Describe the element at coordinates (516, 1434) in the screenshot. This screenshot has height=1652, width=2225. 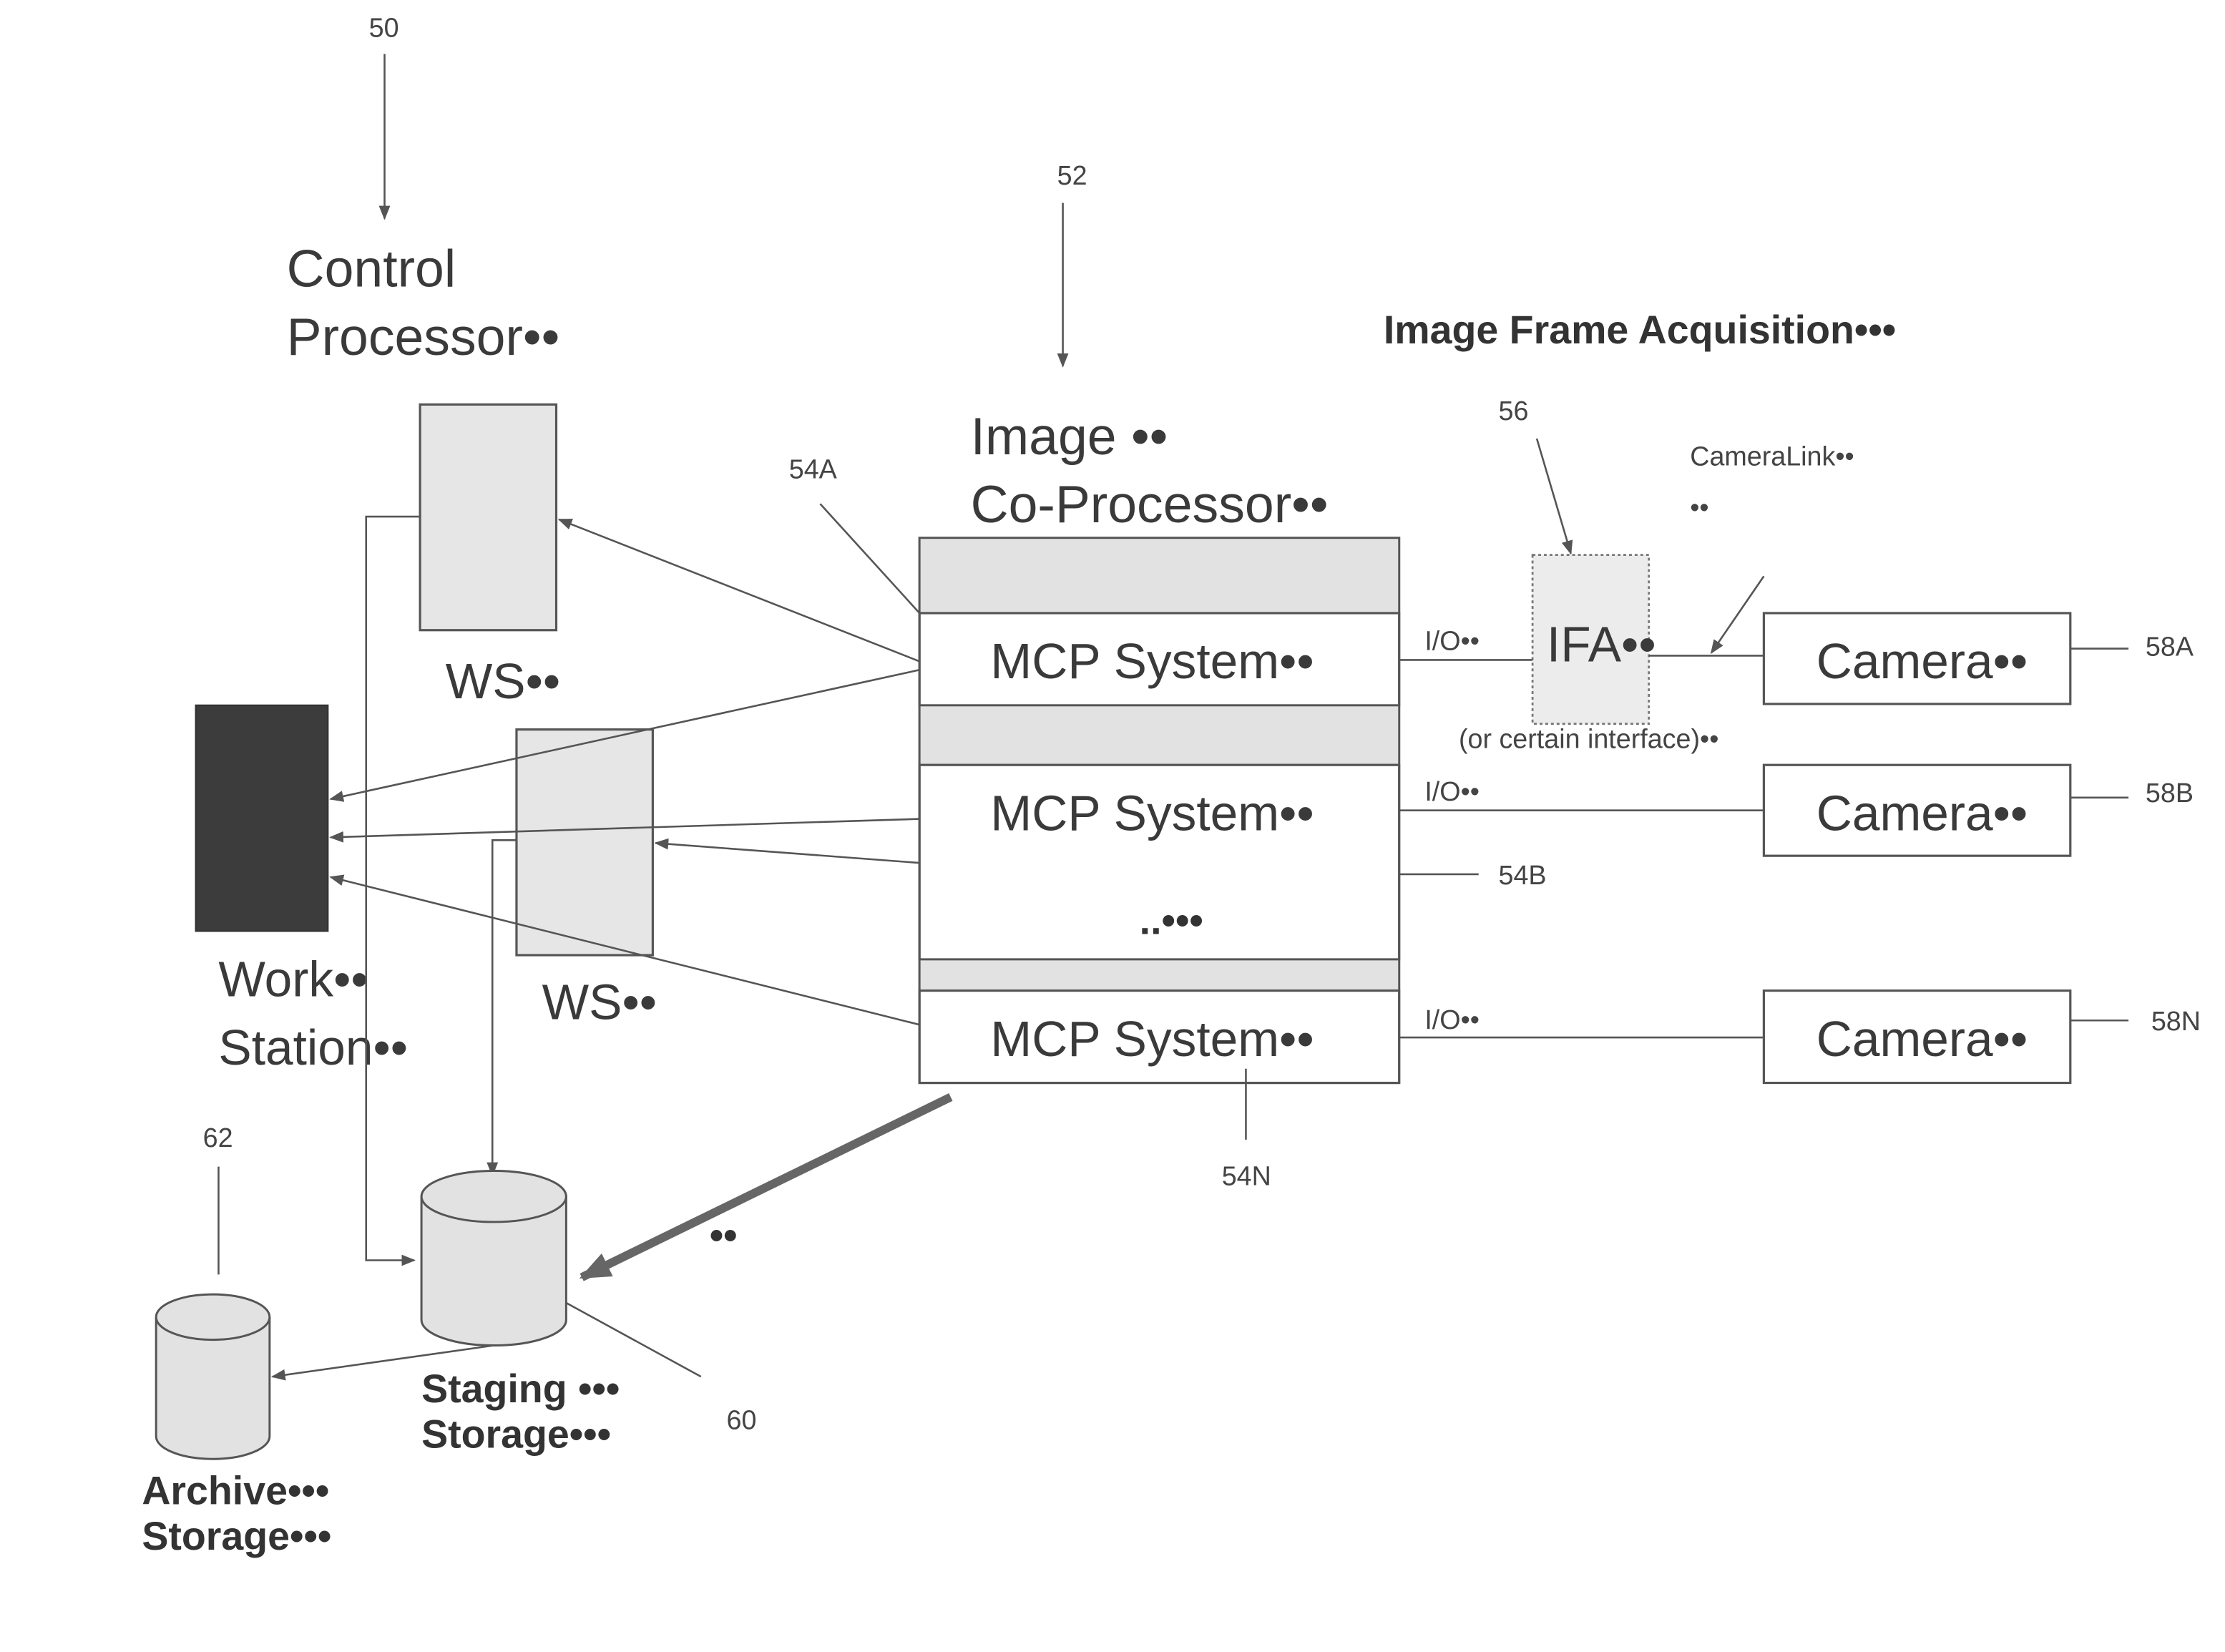
I see `staging-storage-label-2: Storage•••` at that location.